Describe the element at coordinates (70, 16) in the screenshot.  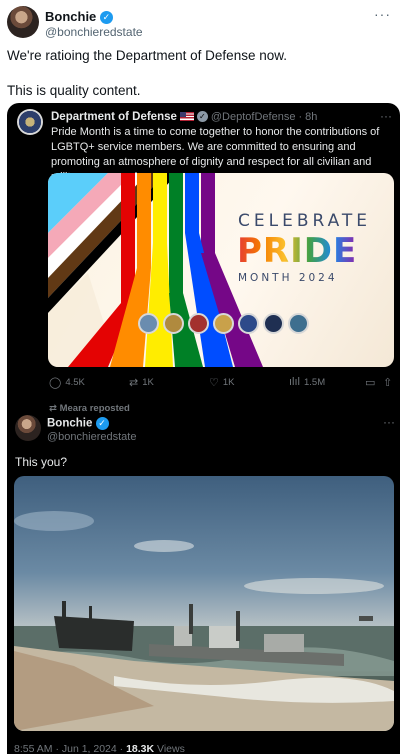
I see `author-name-text: Bonchie` at that location.